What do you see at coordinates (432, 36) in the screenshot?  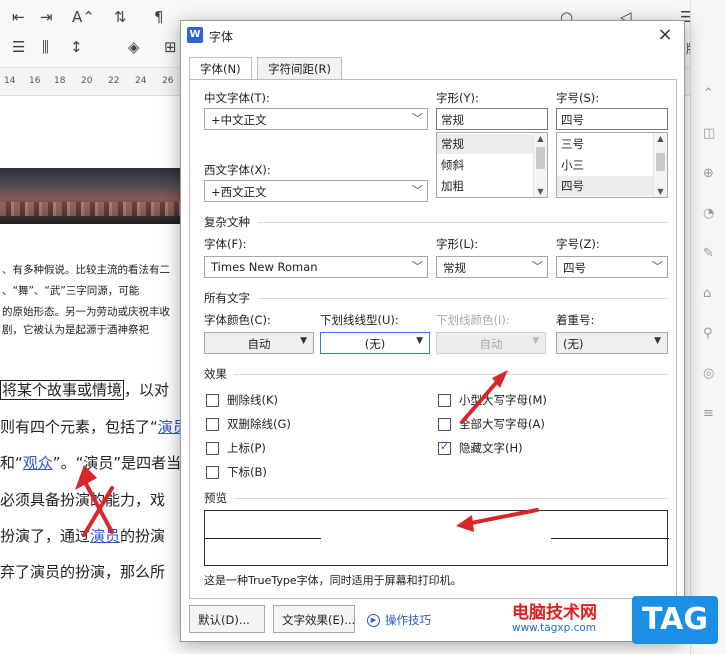 I see `dialog-titlebar: W 字体 ×` at bounding box center [432, 36].